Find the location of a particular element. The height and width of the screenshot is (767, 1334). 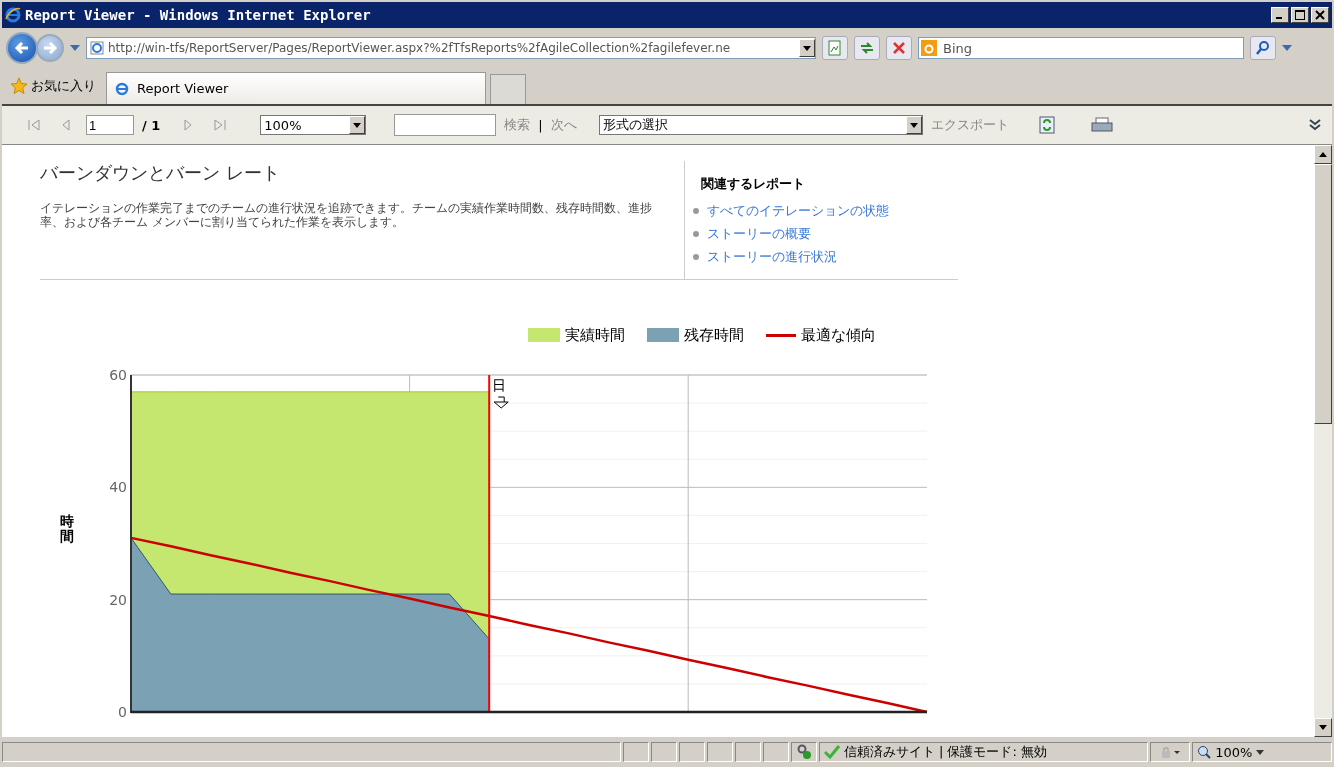

related-reports-heading: 関連するレポート is located at coordinates (753, 184).